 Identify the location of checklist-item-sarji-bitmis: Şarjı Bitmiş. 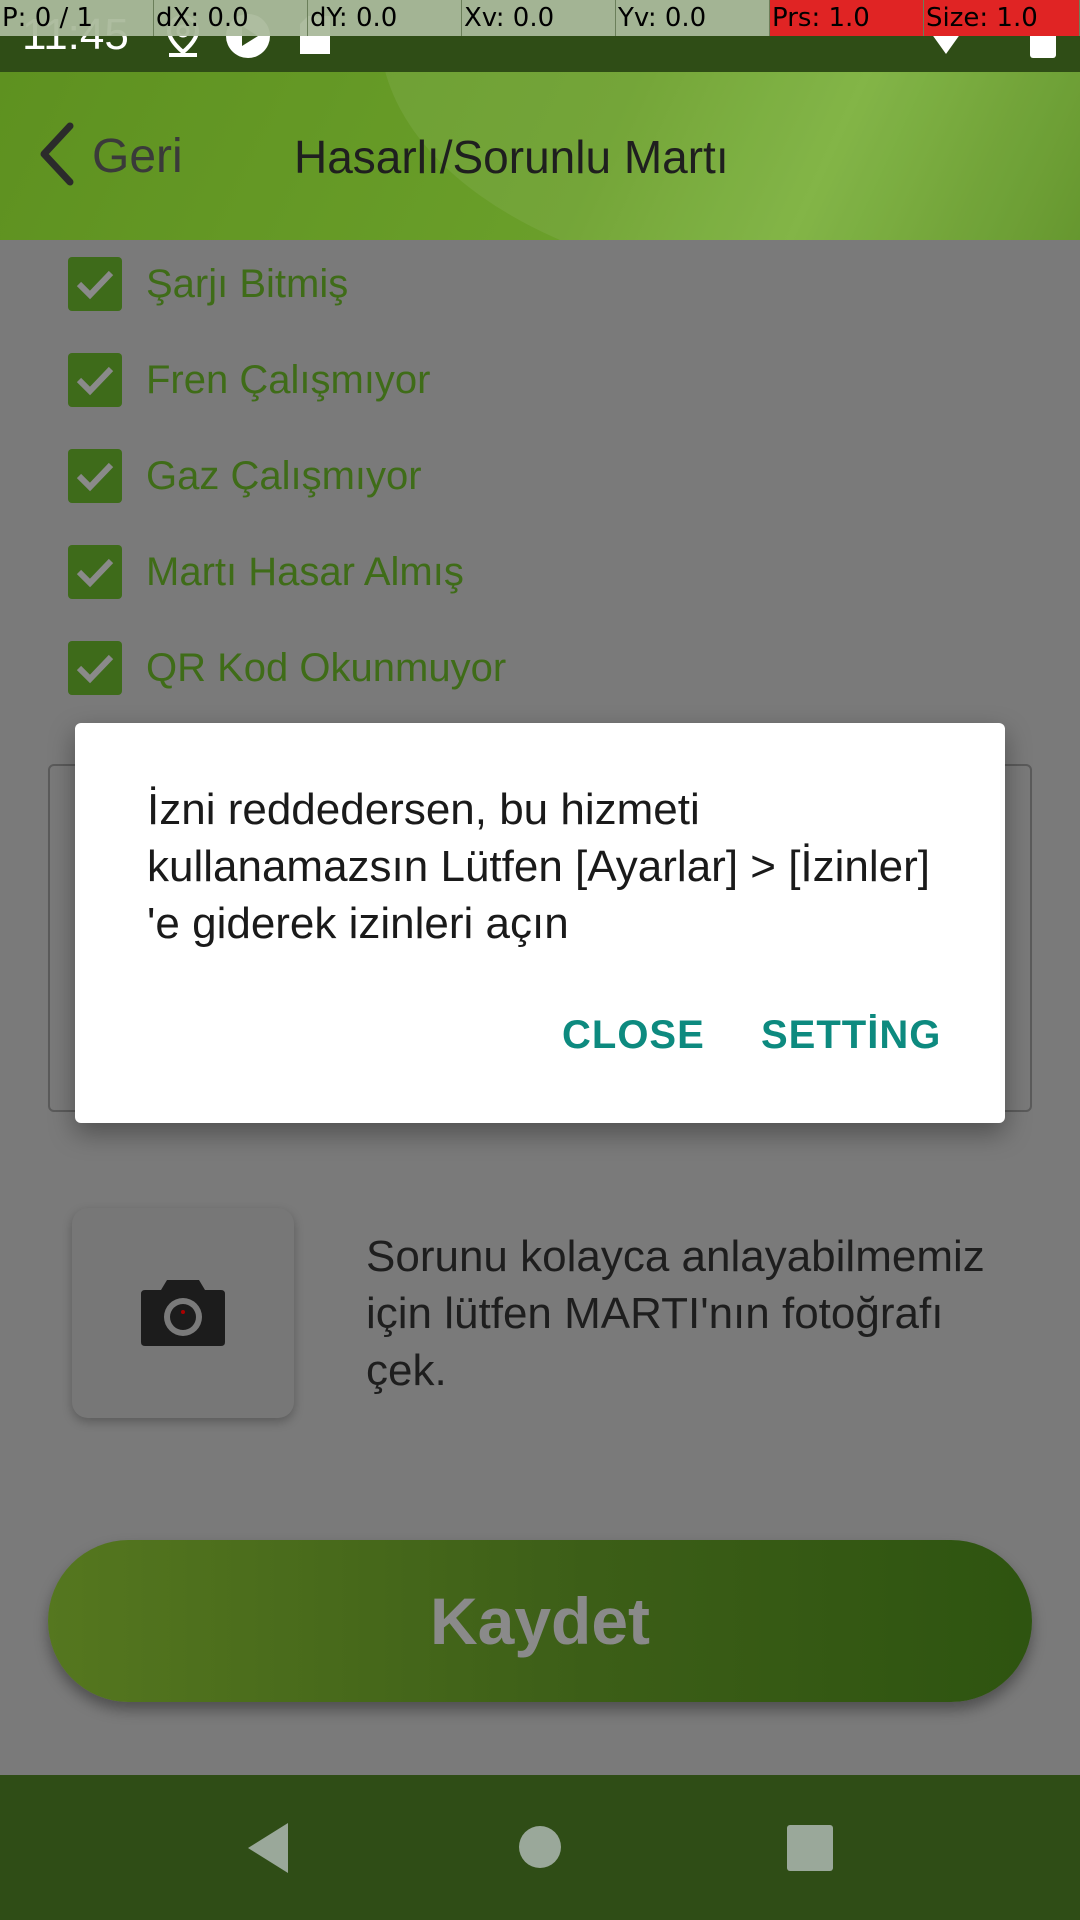
(208, 284).